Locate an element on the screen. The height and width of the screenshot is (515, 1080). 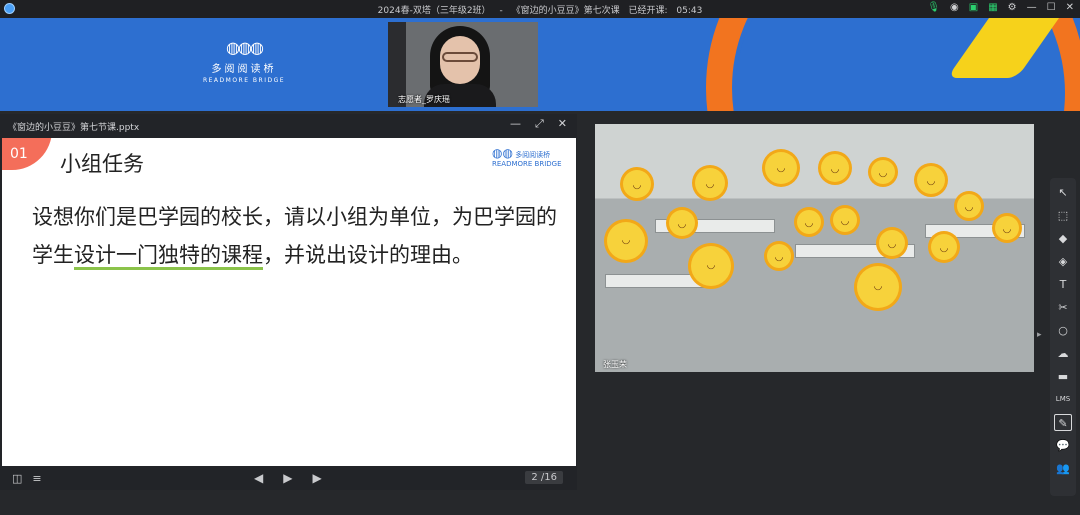
logo-chinese: 多阅阅读桥 is located at coordinates (244, 69).